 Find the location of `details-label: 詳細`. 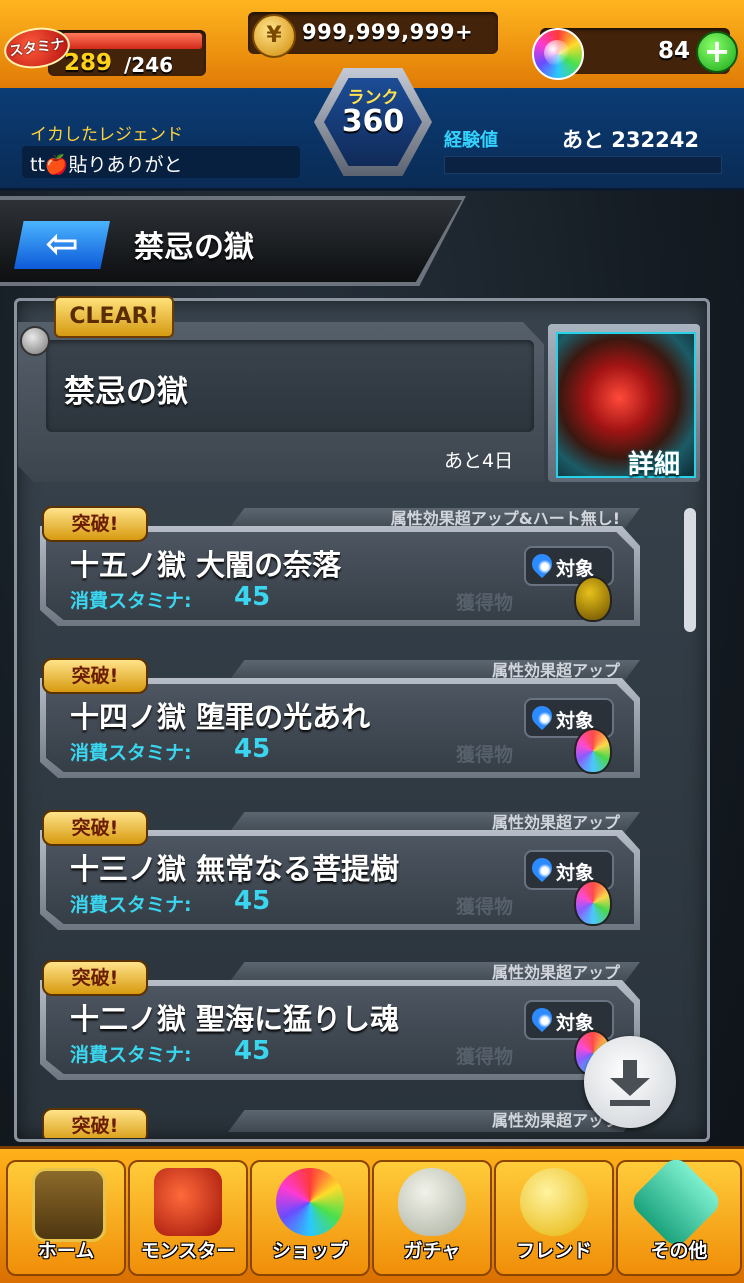

details-label: 詳細 is located at coordinates (654, 465).